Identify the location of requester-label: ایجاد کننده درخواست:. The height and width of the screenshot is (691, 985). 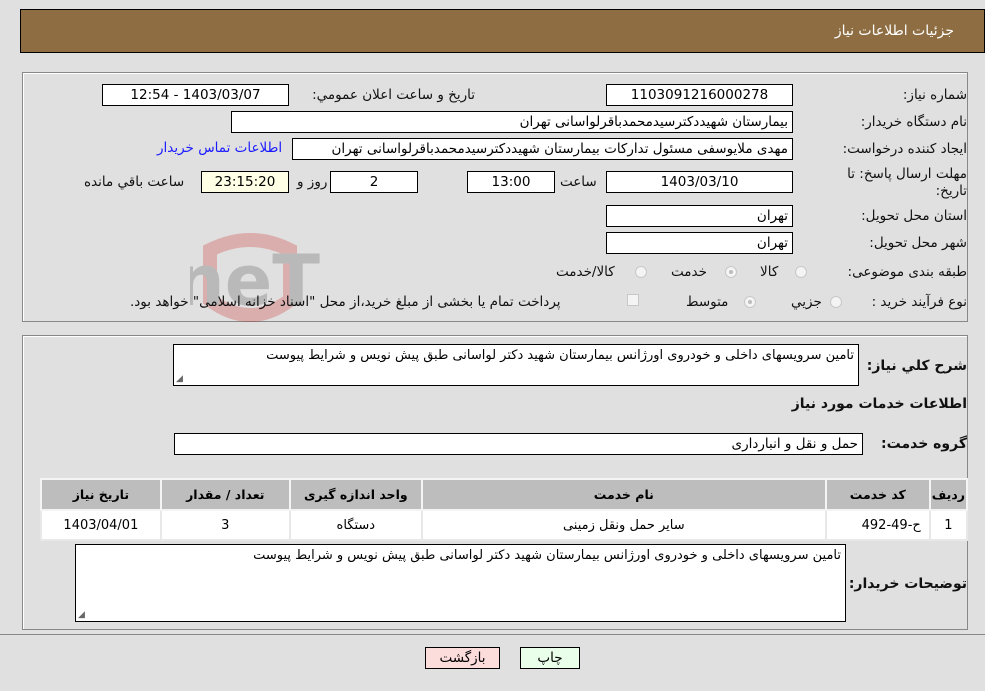
(904, 149).